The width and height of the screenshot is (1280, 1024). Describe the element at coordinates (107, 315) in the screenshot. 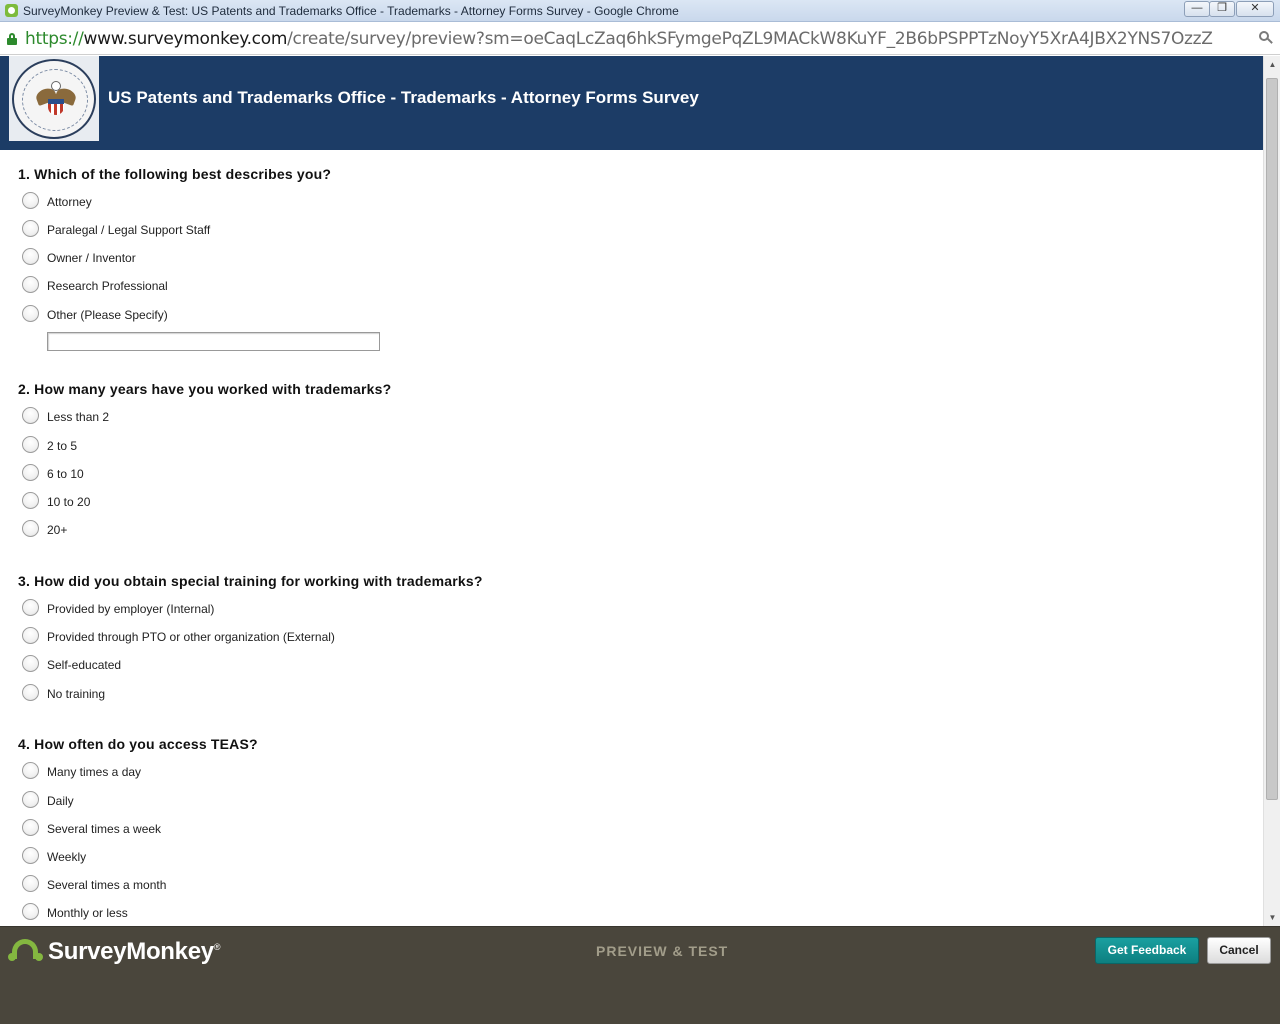

I see `option-label: Other (Please Specify)` at that location.